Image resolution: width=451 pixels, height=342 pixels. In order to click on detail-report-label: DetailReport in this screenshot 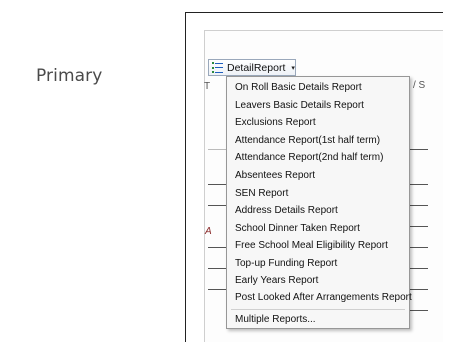, I will do `click(256, 67)`.